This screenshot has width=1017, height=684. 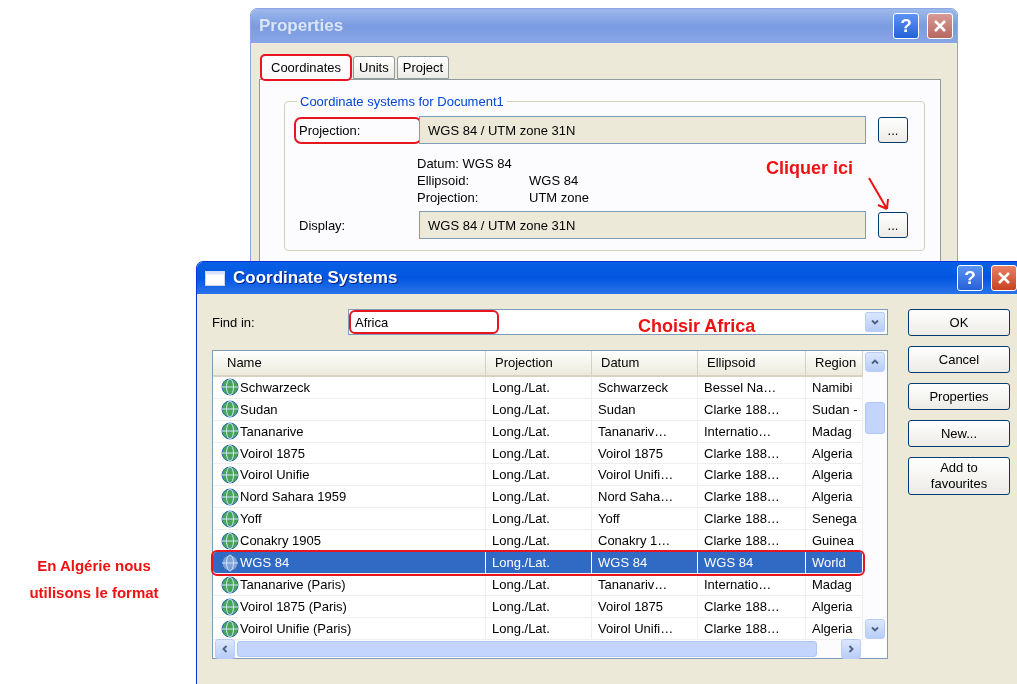 What do you see at coordinates (293, 585) in the screenshot?
I see `name-cell: Tananarive (Paris)` at bounding box center [293, 585].